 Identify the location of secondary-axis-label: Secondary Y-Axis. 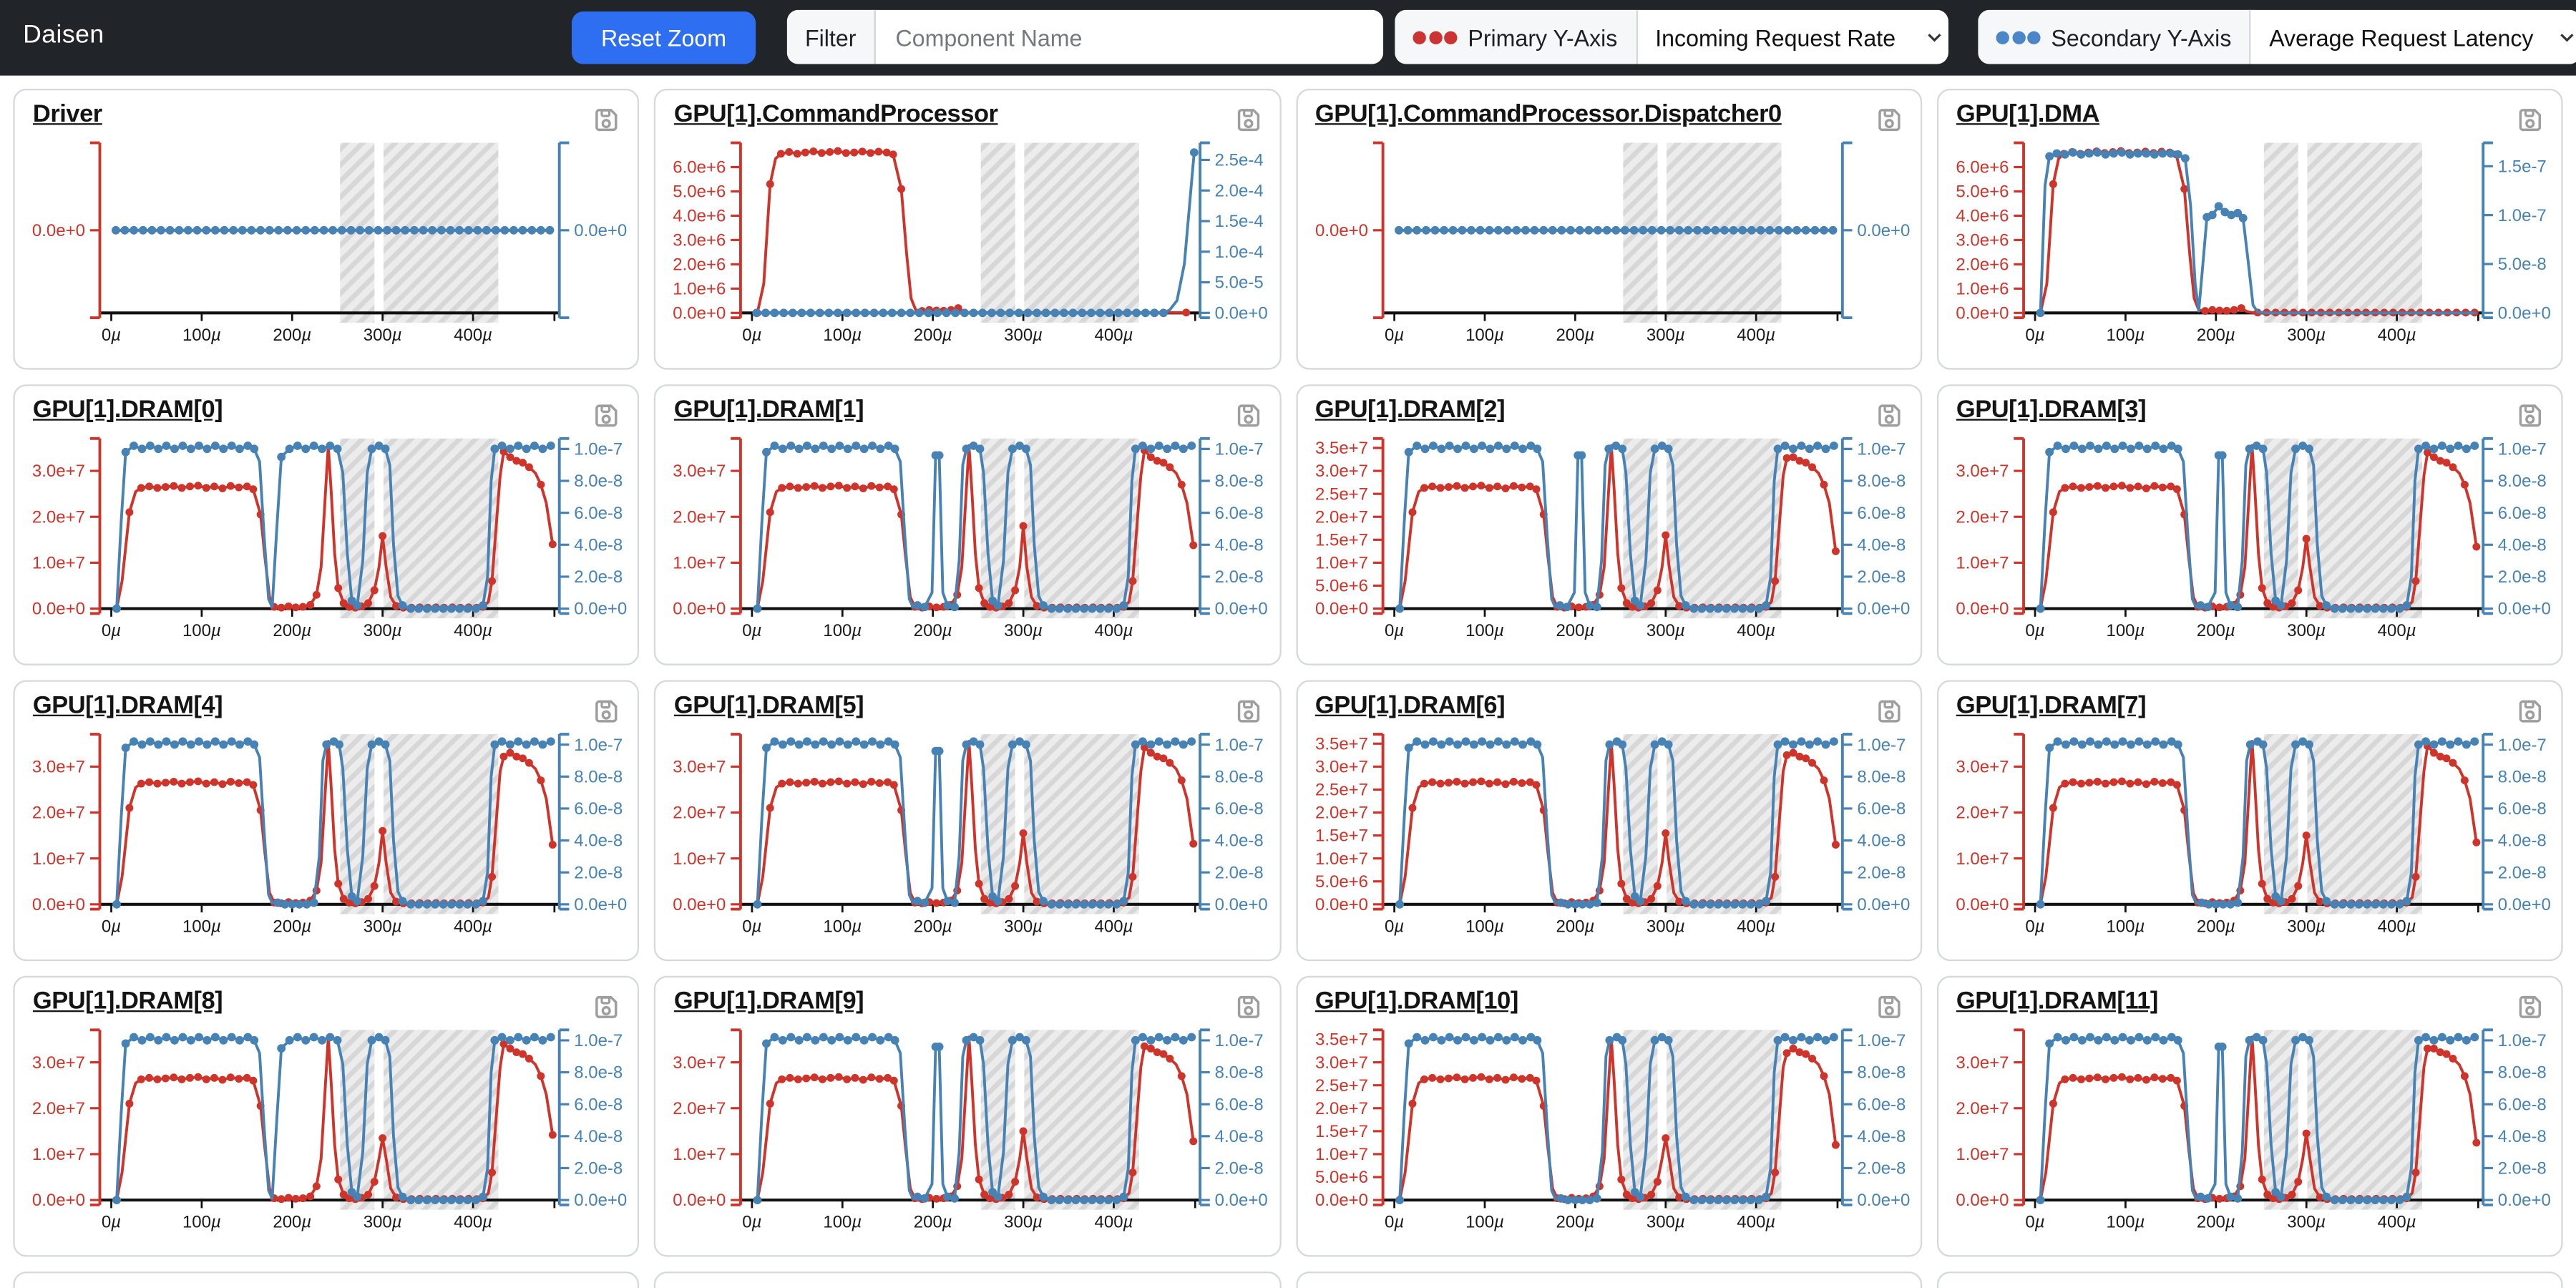
(2141, 37).